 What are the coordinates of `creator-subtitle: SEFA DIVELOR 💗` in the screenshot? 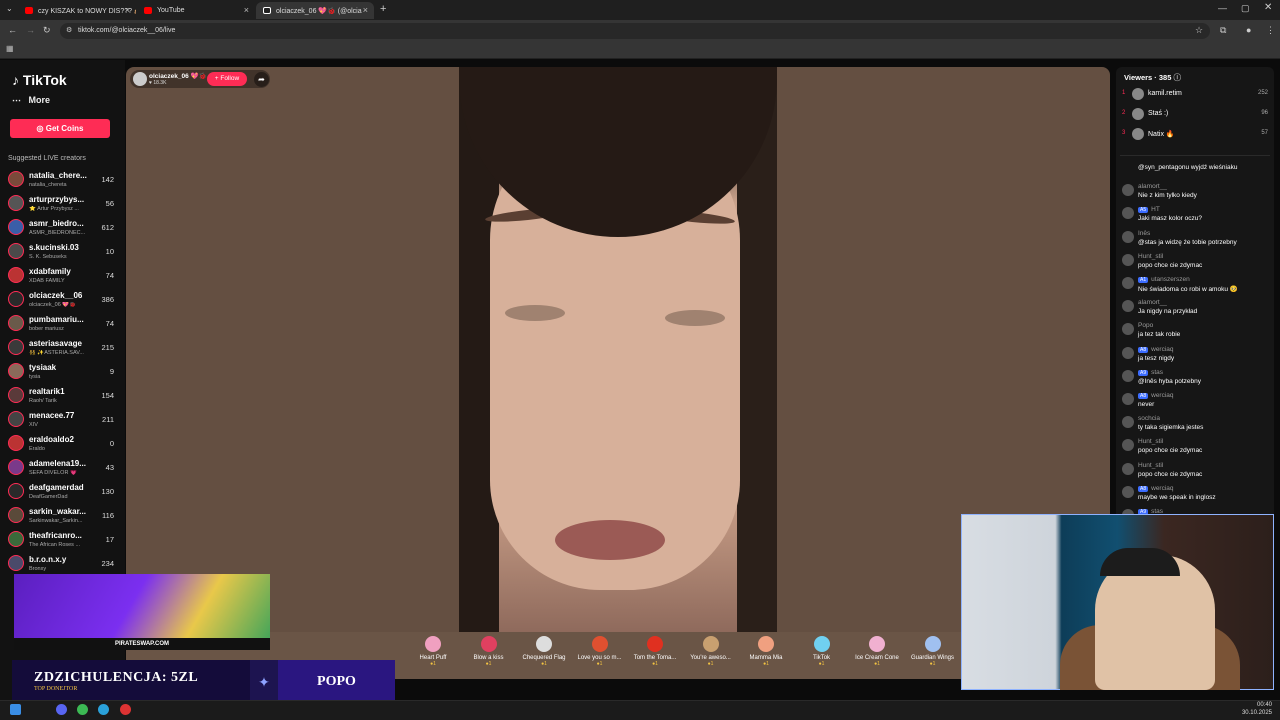 It's located at (53, 473).